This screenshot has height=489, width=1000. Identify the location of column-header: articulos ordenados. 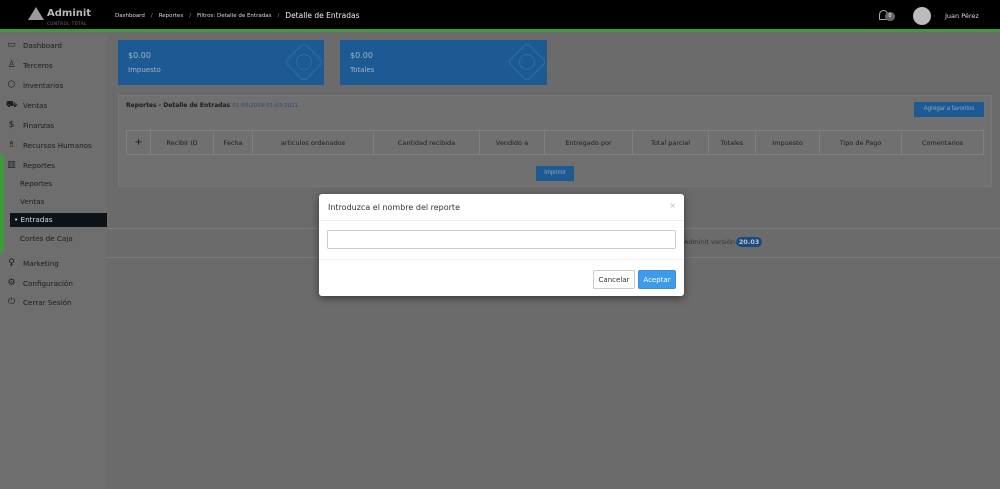
(313, 142).